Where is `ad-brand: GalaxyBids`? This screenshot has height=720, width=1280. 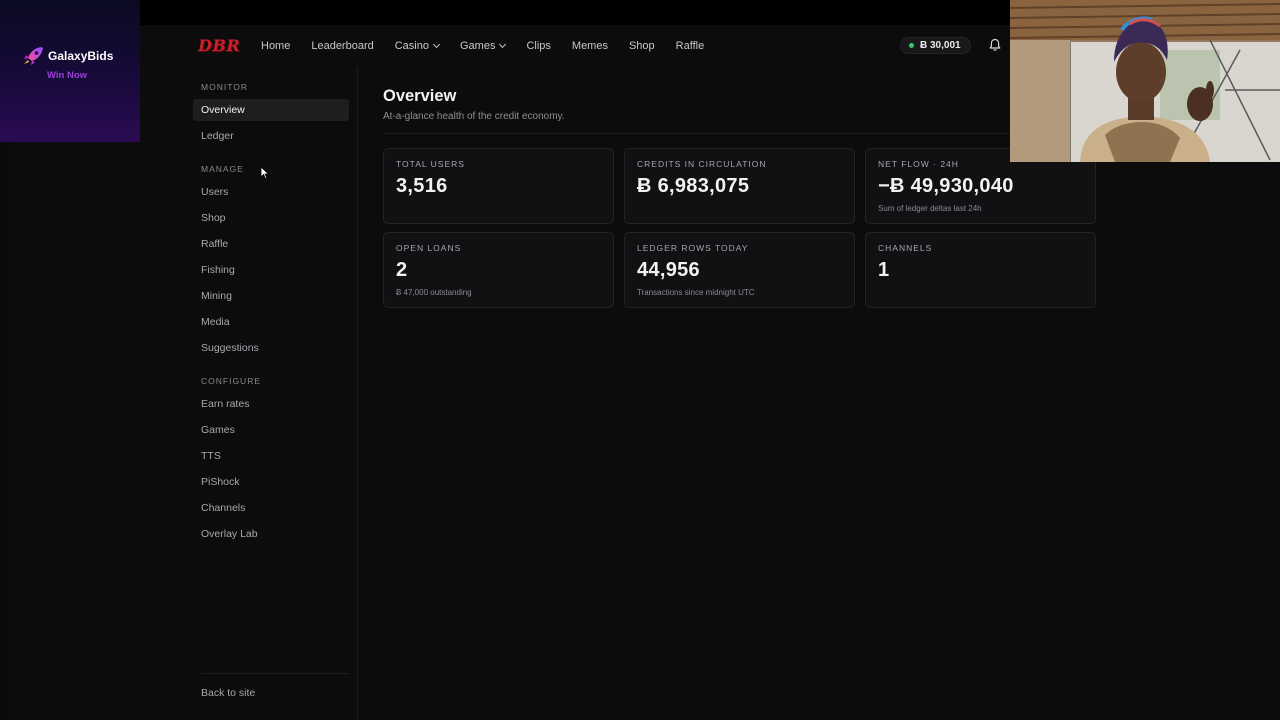 ad-brand: GalaxyBids is located at coordinates (81, 56).